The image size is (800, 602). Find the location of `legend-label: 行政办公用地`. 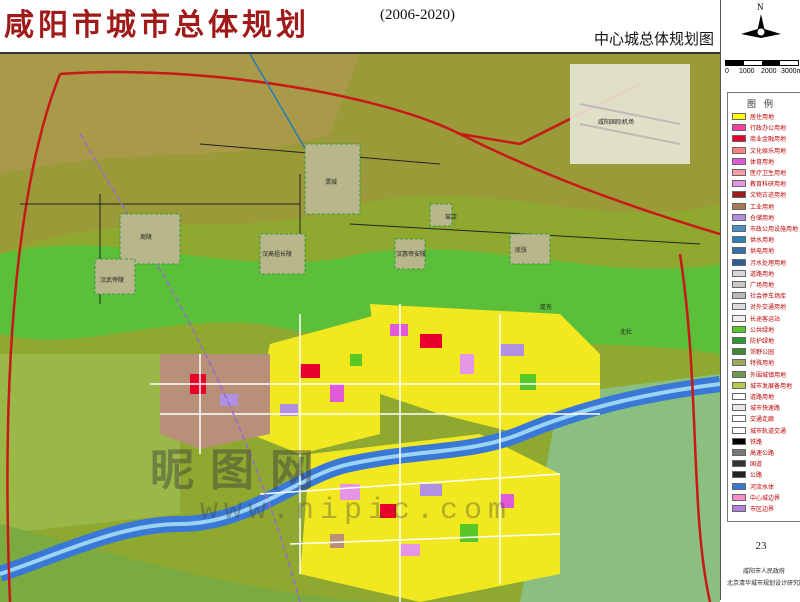

legend-label: 行政办公用地 is located at coordinates (768, 129).